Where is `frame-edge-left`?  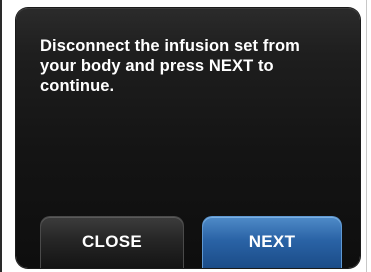 frame-edge-left is located at coordinates (1, 136).